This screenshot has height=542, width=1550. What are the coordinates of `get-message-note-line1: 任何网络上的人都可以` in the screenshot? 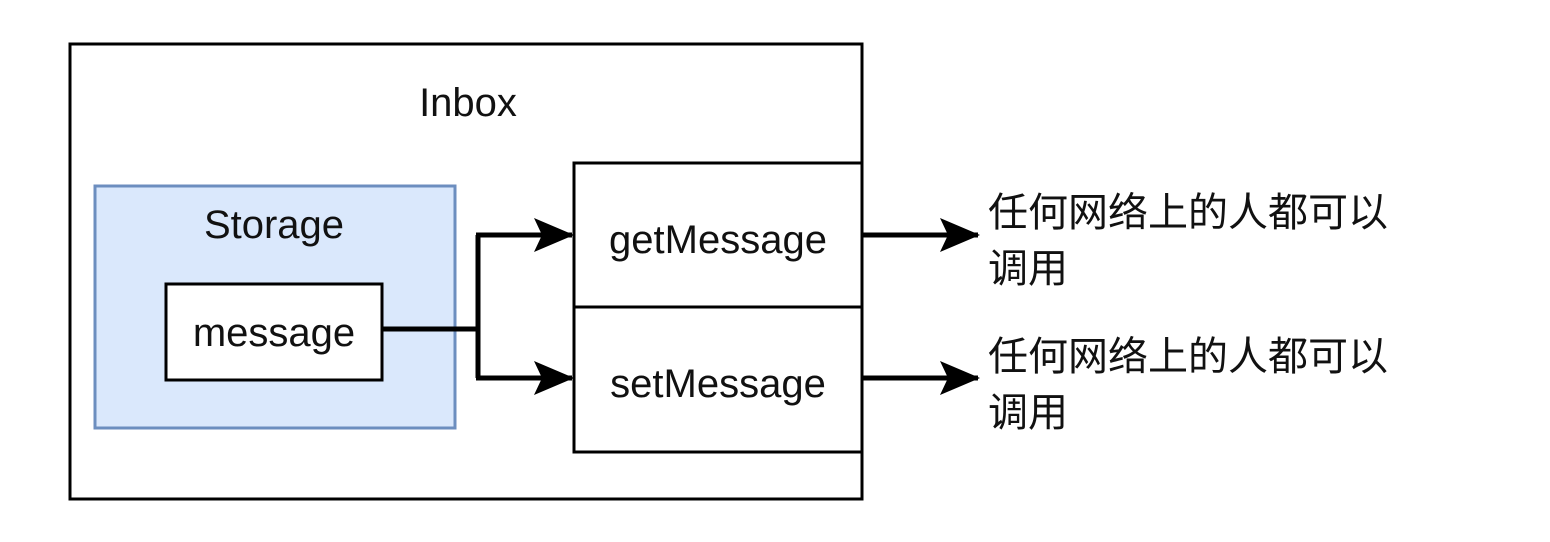 It's located at (1188, 213).